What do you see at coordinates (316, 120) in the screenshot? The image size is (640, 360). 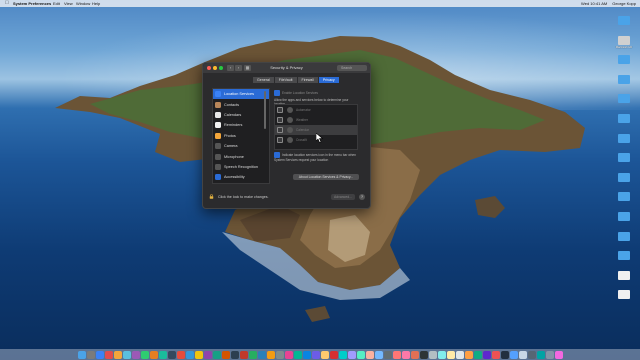 I see `location-app-row: Weather` at bounding box center [316, 120].